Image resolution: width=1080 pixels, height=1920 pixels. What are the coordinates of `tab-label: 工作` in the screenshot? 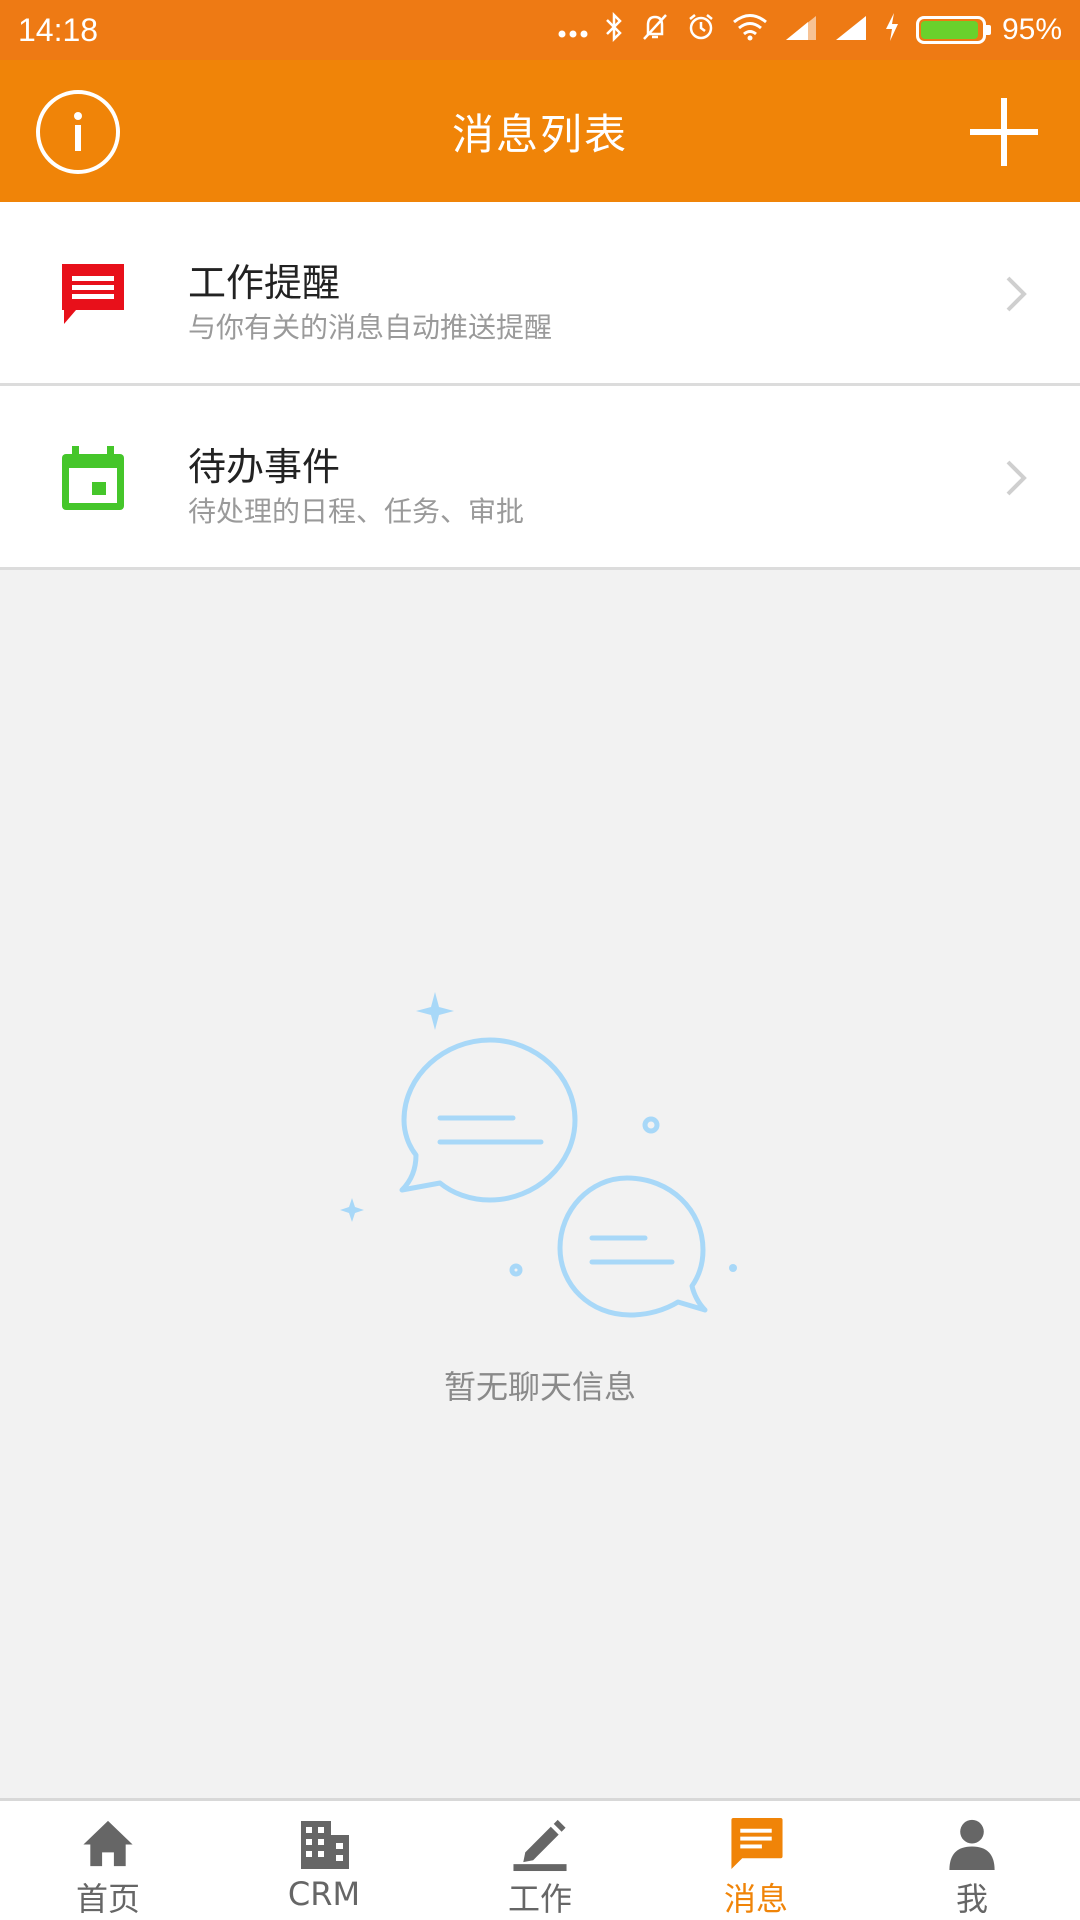 It's located at (539, 1899).